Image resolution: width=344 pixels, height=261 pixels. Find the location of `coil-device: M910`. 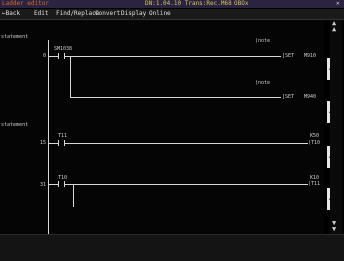

coil-device: M910 is located at coordinates (310, 56).